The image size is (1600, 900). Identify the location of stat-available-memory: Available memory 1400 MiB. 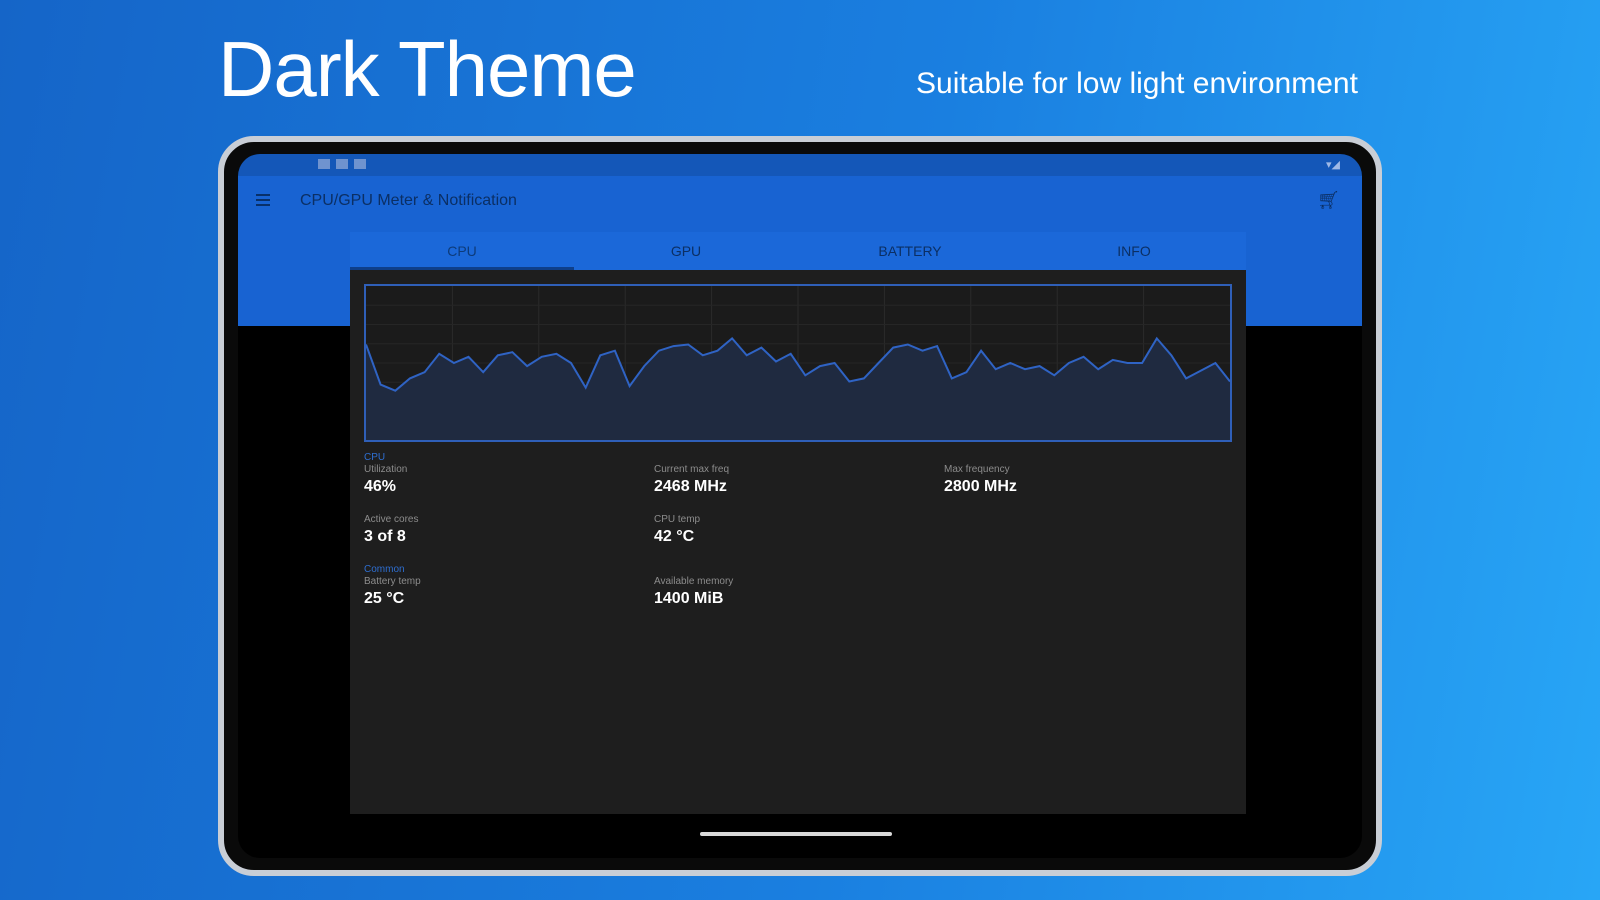
(693, 592).